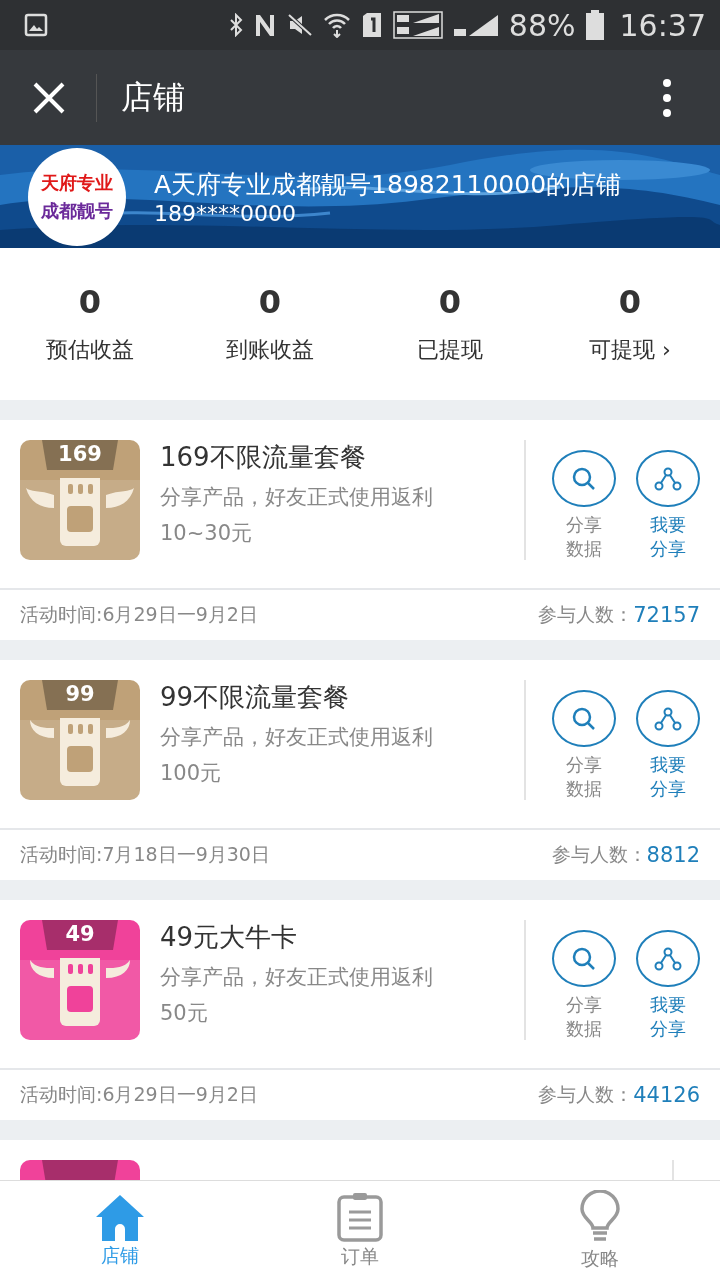  What do you see at coordinates (80, 454) in the screenshot?
I see `badge-number: 169` at bounding box center [80, 454].